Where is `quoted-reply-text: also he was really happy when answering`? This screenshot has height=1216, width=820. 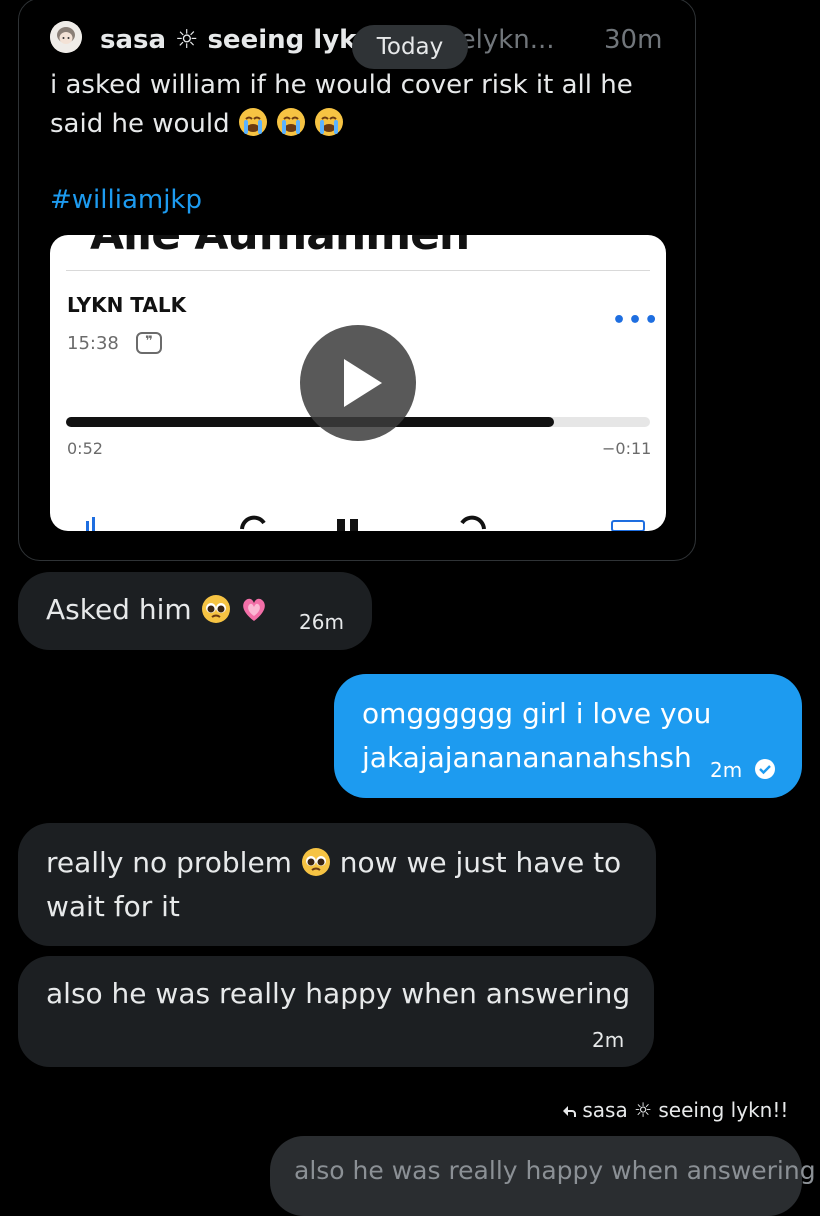 quoted-reply-text: also he was really happy when answering is located at coordinates (555, 1170).